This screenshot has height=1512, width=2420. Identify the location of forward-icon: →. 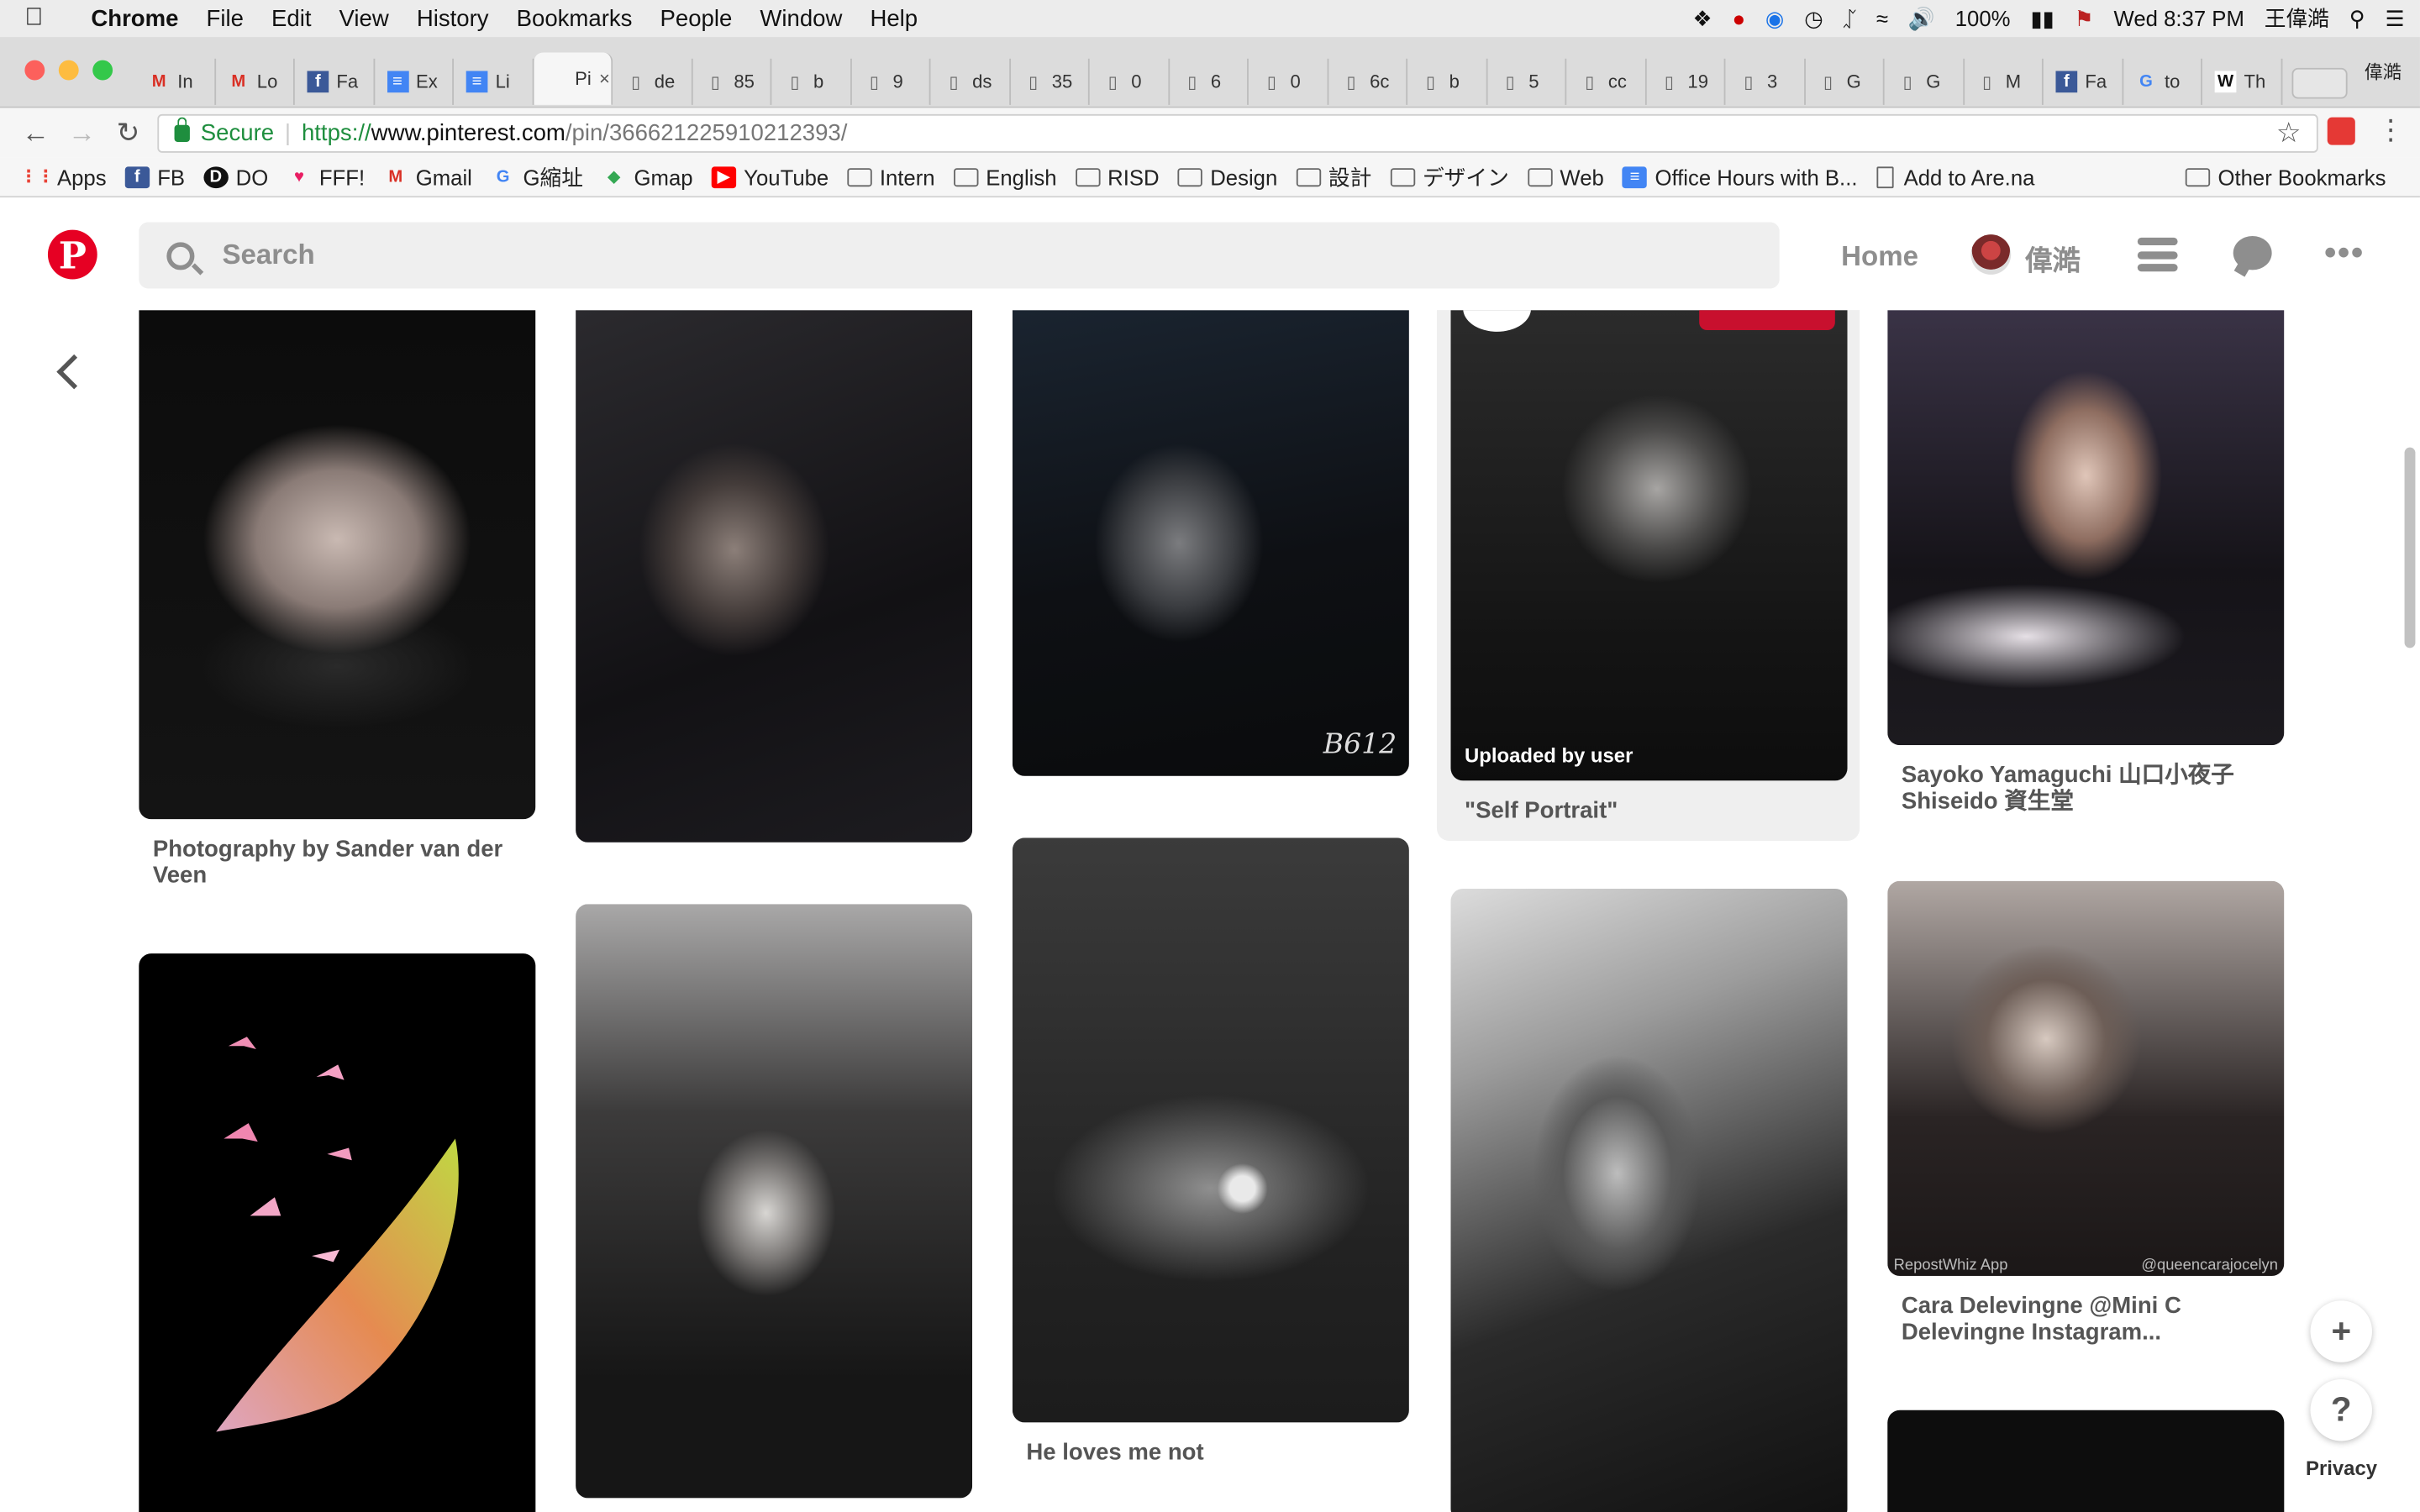
(82, 133).